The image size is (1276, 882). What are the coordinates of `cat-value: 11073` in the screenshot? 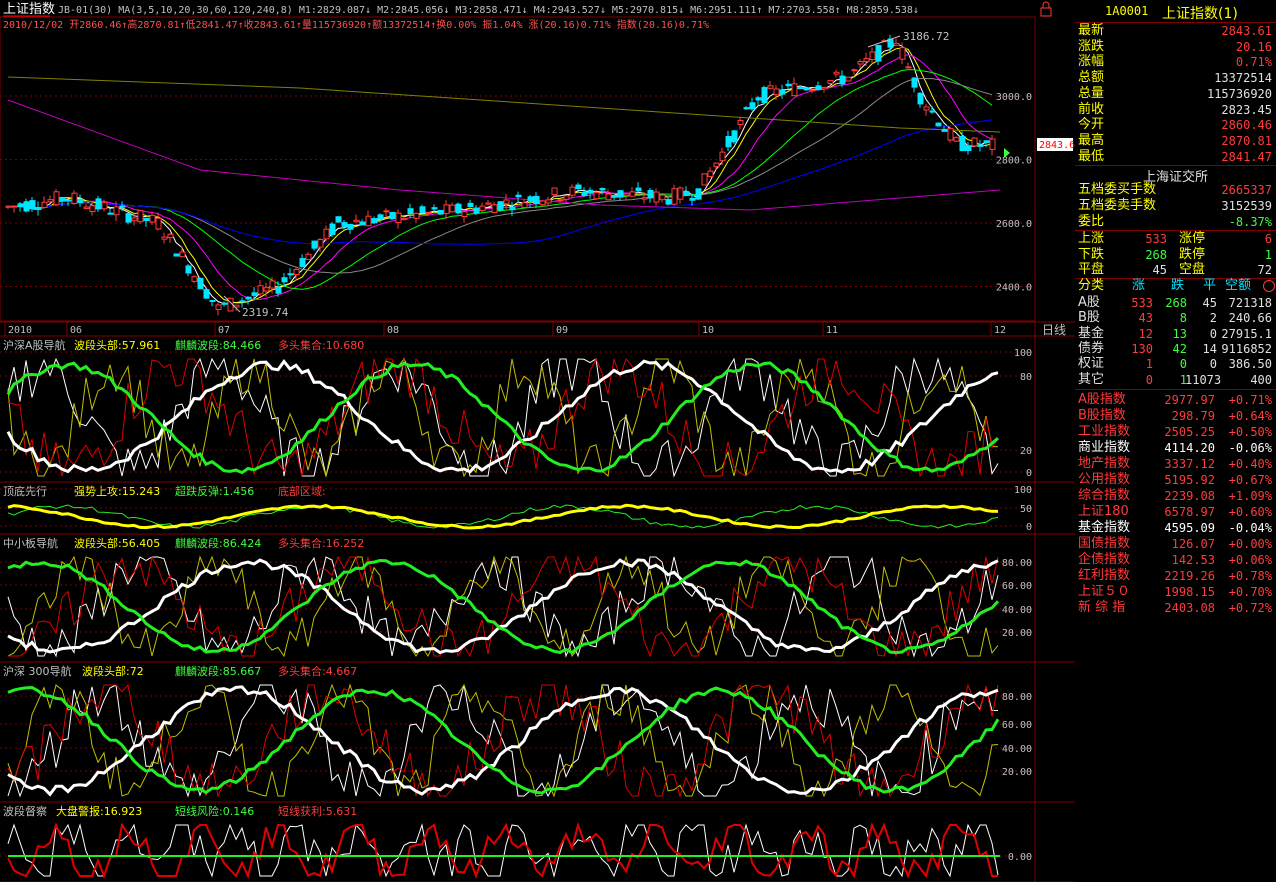 It's located at (1203, 379).